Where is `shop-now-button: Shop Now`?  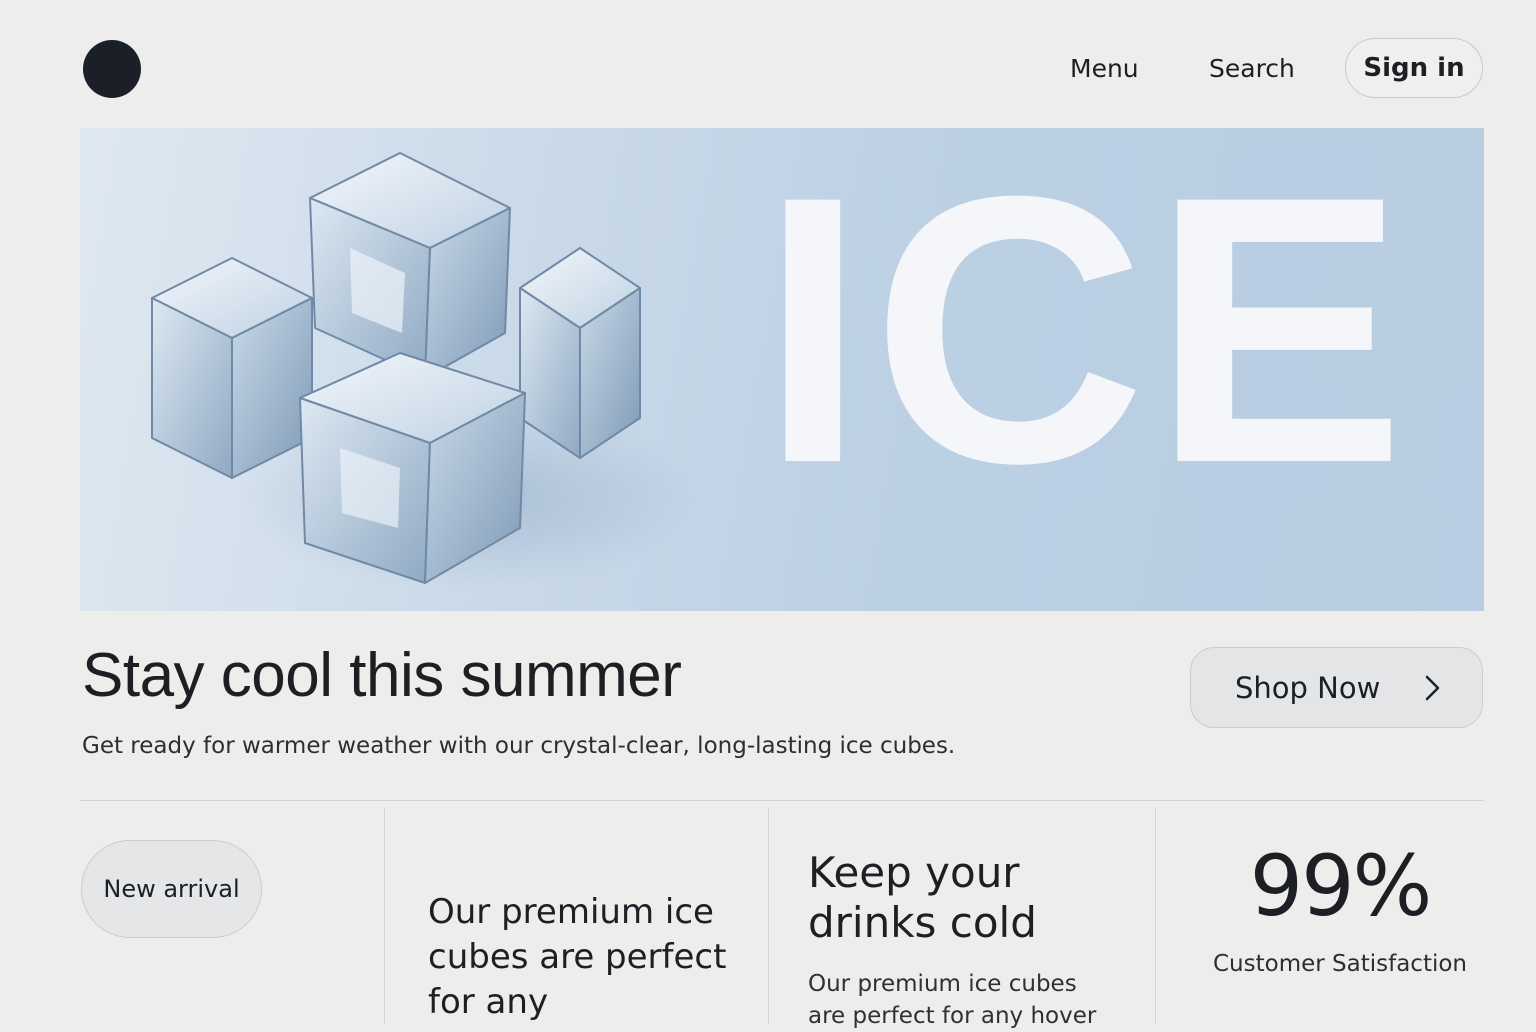
shop-now-button: Shop Now is located at coordinates (1336, 687).